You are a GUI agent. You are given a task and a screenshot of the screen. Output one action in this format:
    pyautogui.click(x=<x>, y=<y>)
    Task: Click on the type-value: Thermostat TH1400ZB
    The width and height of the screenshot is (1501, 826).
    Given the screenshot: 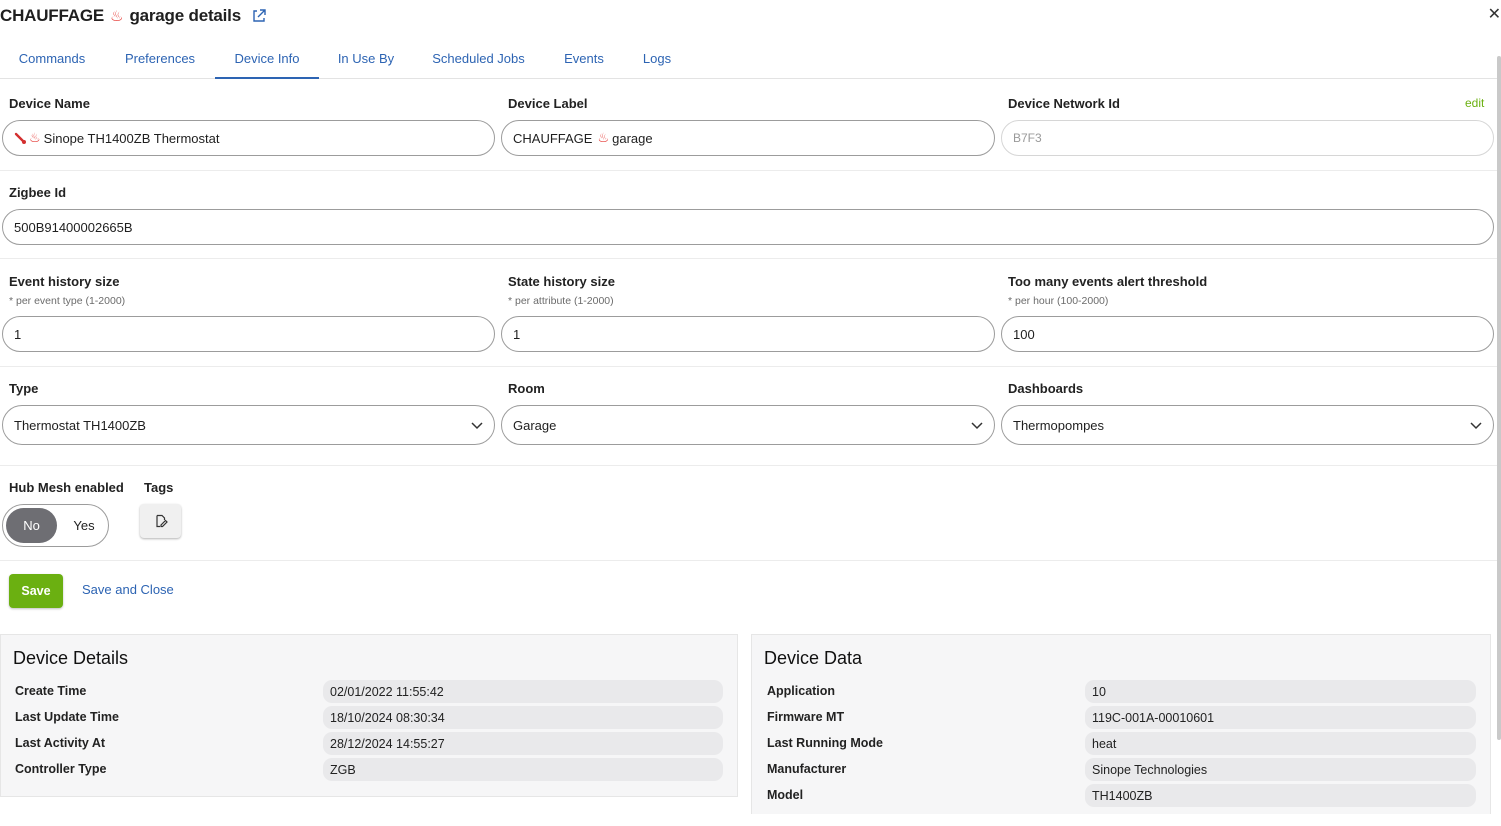 What is the action you would take?
    pyautogui.click(x=80, y=425)
    